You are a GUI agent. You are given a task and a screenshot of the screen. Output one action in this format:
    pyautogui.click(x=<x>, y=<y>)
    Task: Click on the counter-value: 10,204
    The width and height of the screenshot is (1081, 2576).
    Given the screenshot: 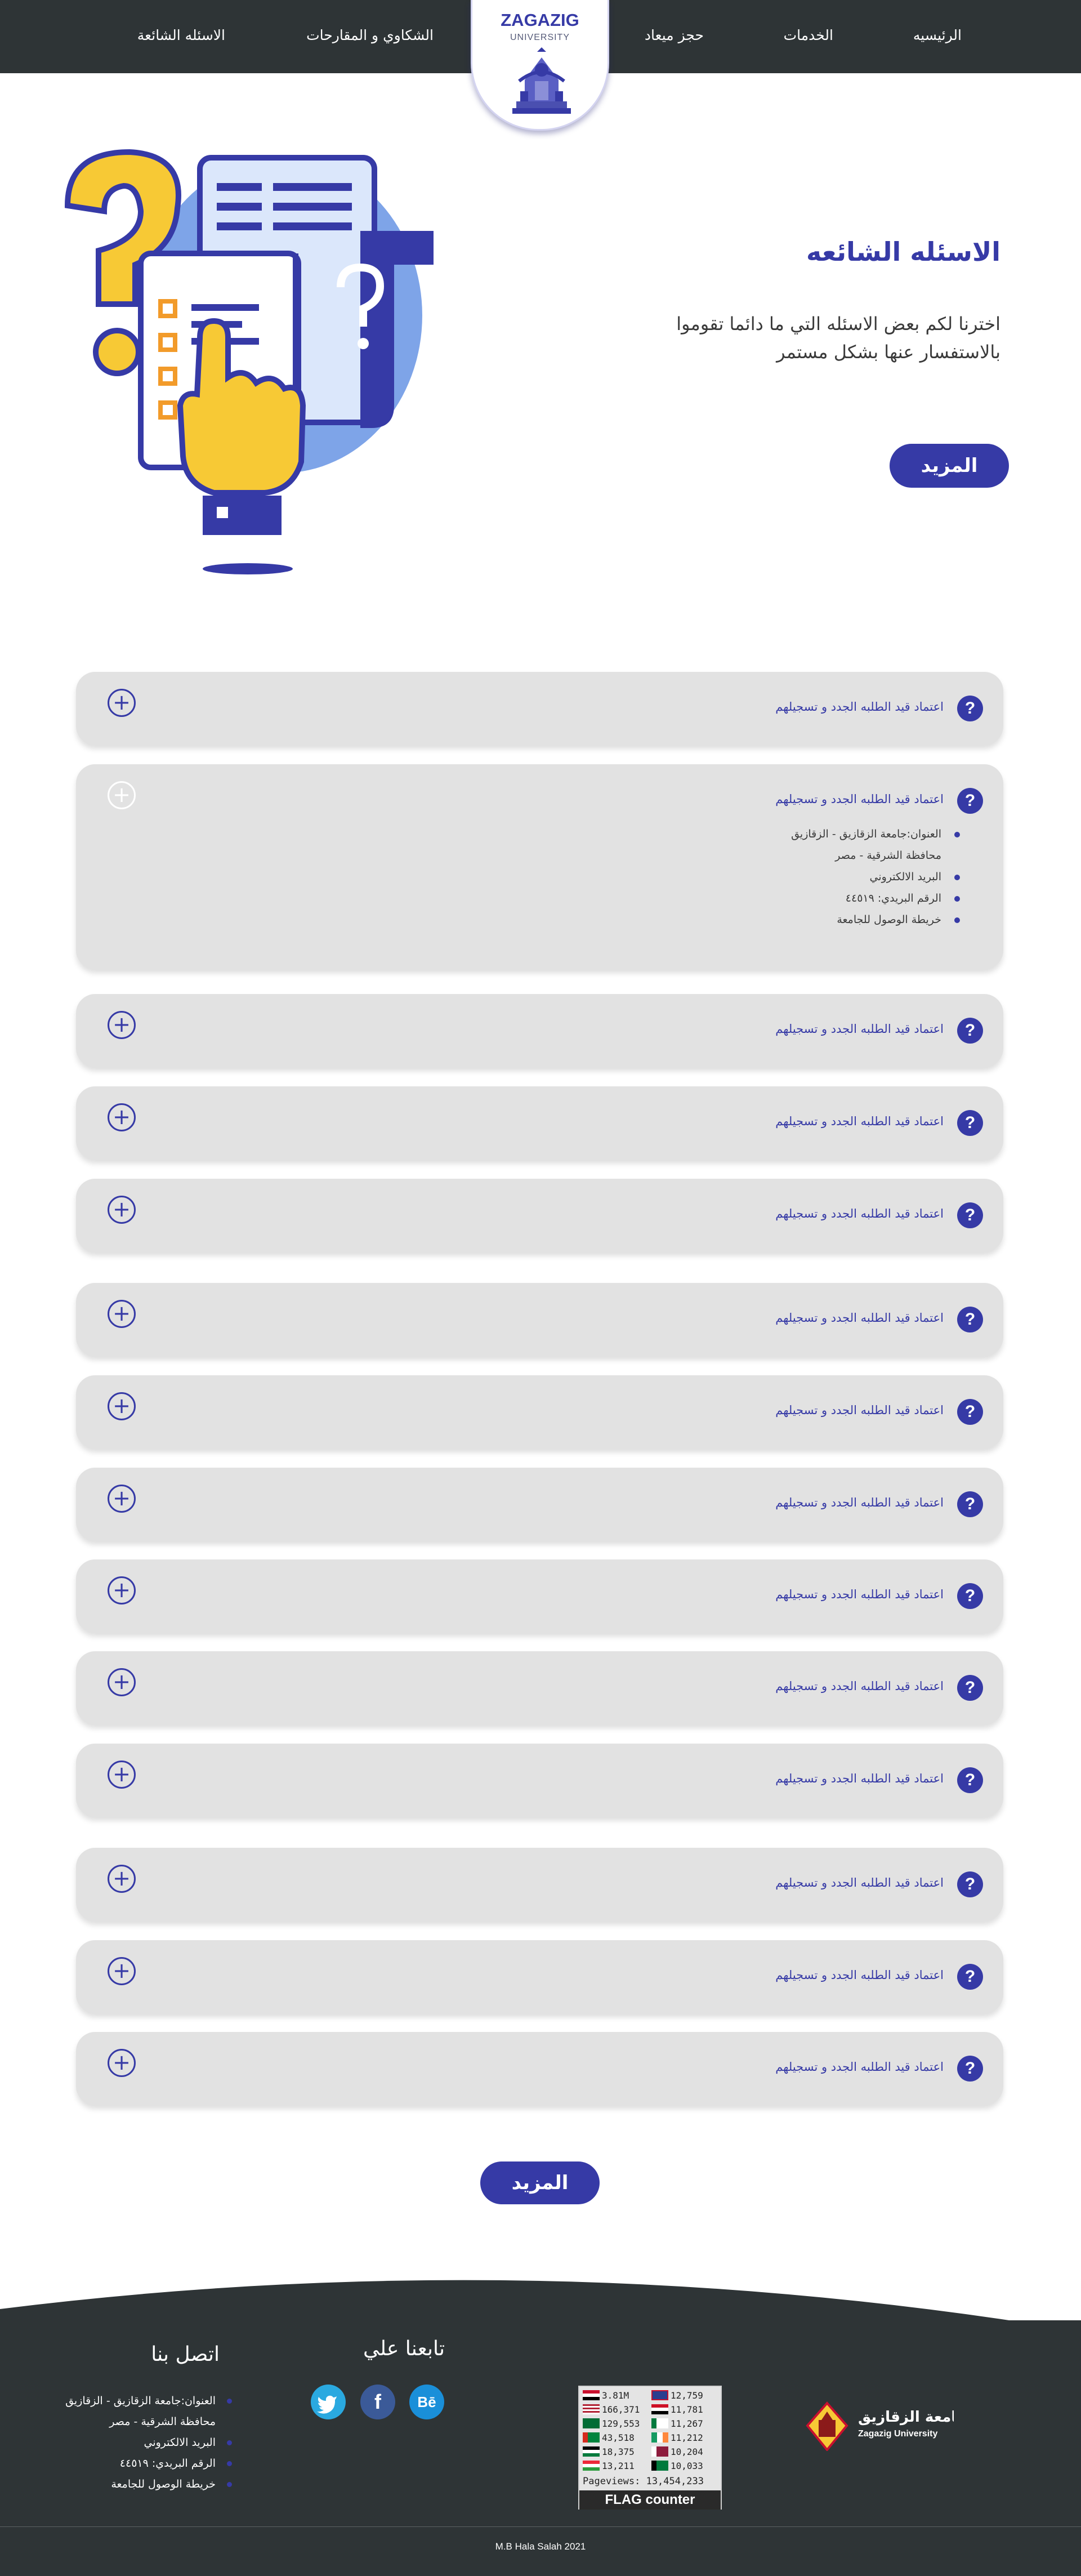 What is the action you would take?
    pyautogui.click(x=687, y=2451)
    